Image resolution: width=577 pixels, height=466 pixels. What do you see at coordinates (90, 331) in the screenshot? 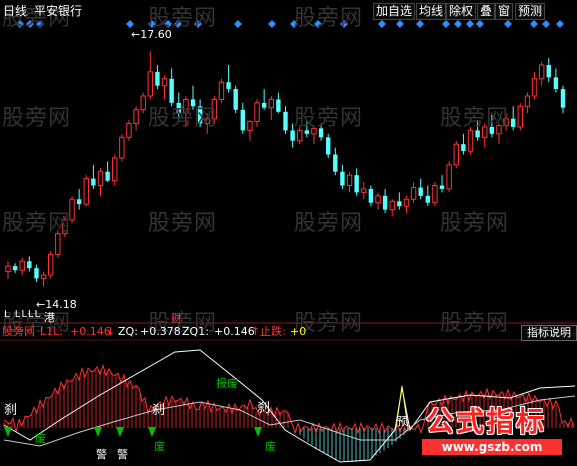
I see `indicator-v1: +0.146` at bounding box center [90, 331].